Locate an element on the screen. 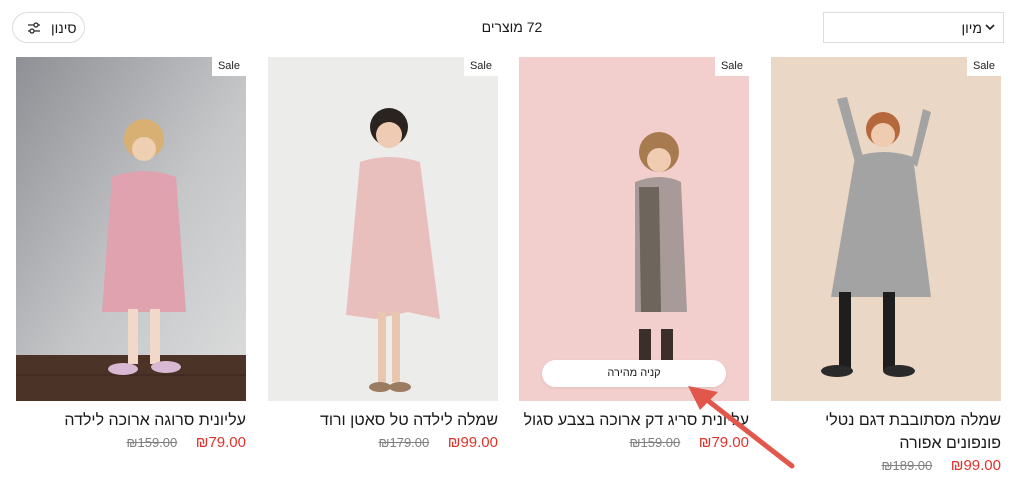 The width and height of the screenshot is (1024, 489). quick-buy-button: קניה מהירה is located at coordinates (634, 373).